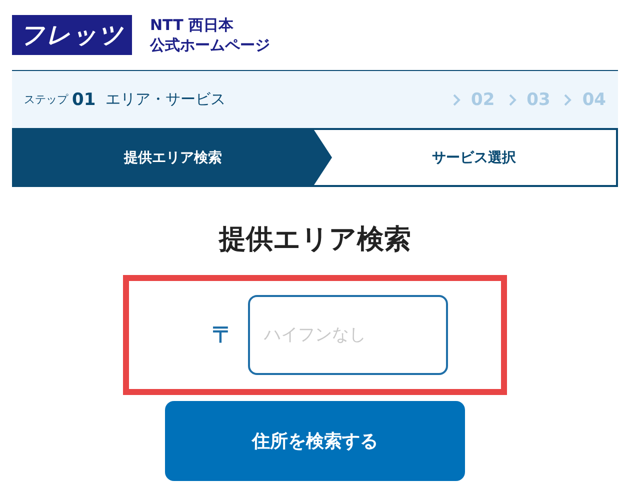  What do you see at coordinates (84, 100) in the screenshot?
I see `step-number: 01` at bounding box center [84, 100].